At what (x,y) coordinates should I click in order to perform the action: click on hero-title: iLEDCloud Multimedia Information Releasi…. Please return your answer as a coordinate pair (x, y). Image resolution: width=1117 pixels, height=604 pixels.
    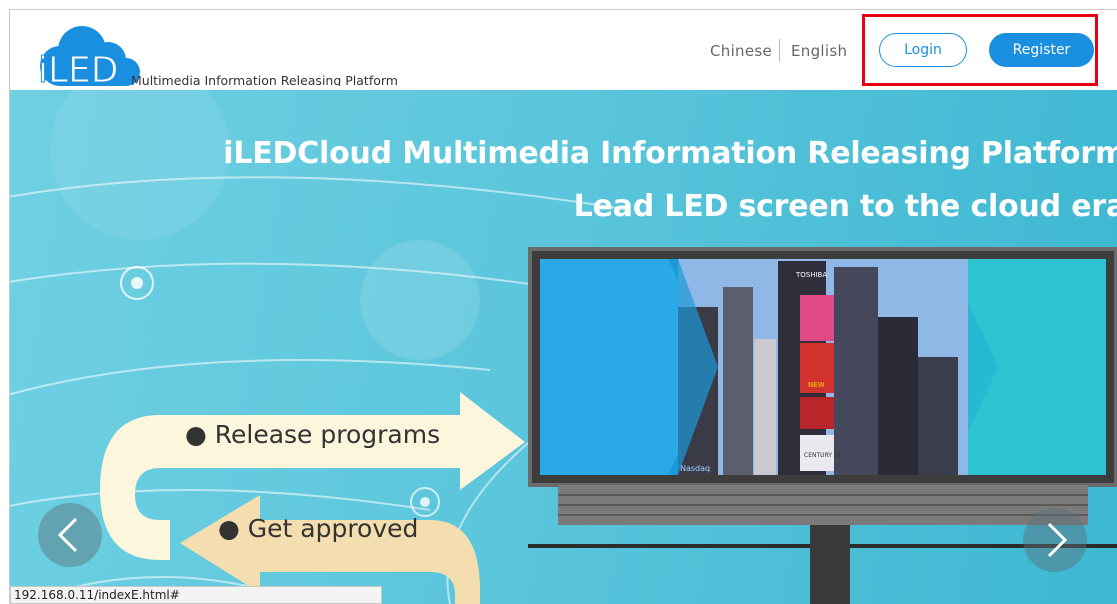
    Looking at the image, I should click on (670, 153).